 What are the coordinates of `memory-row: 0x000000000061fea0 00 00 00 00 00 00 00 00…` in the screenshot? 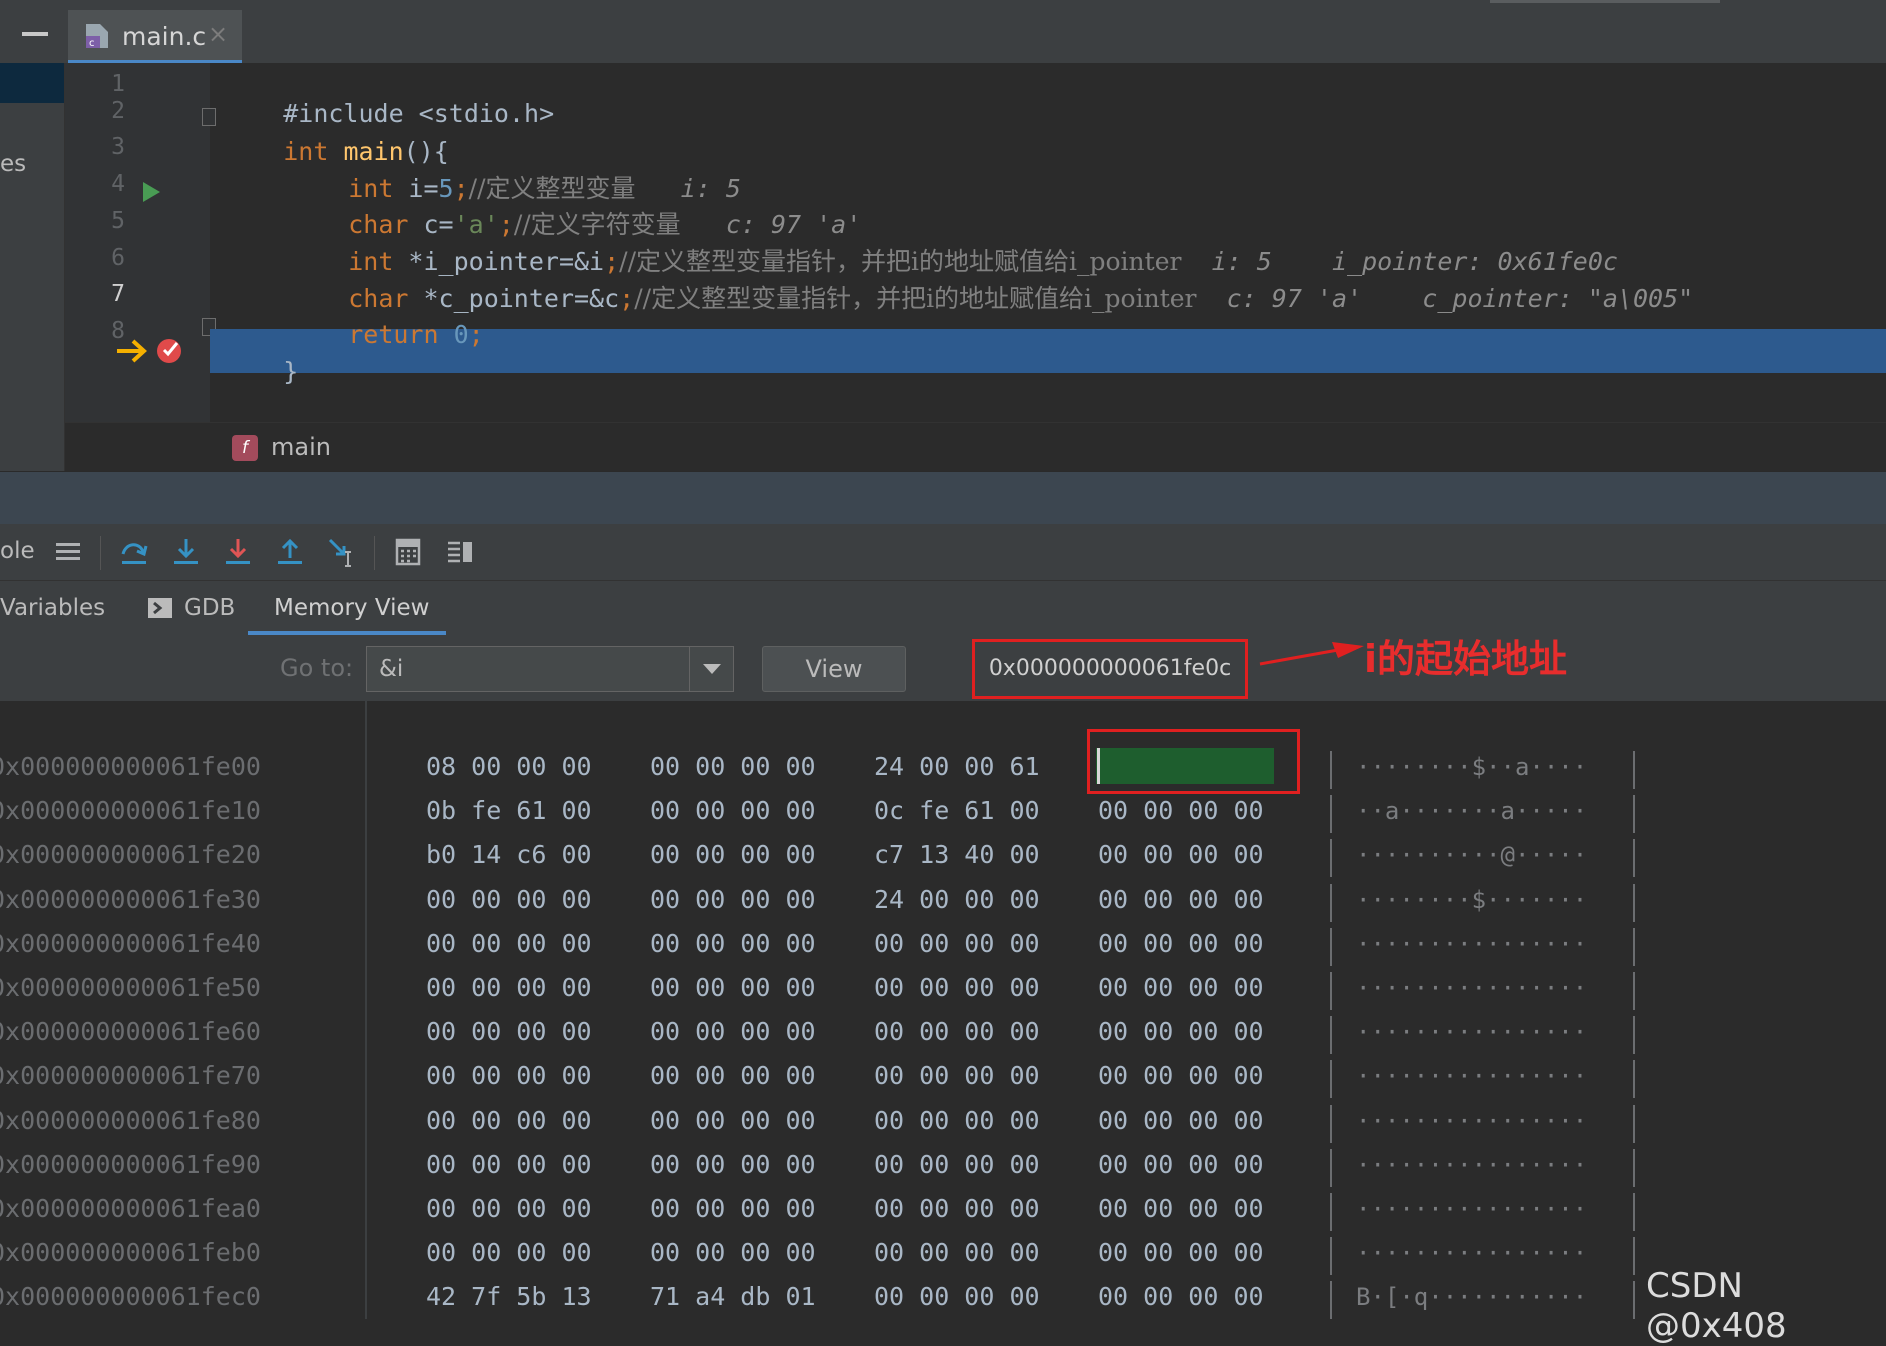 It's located at (943, 1209).